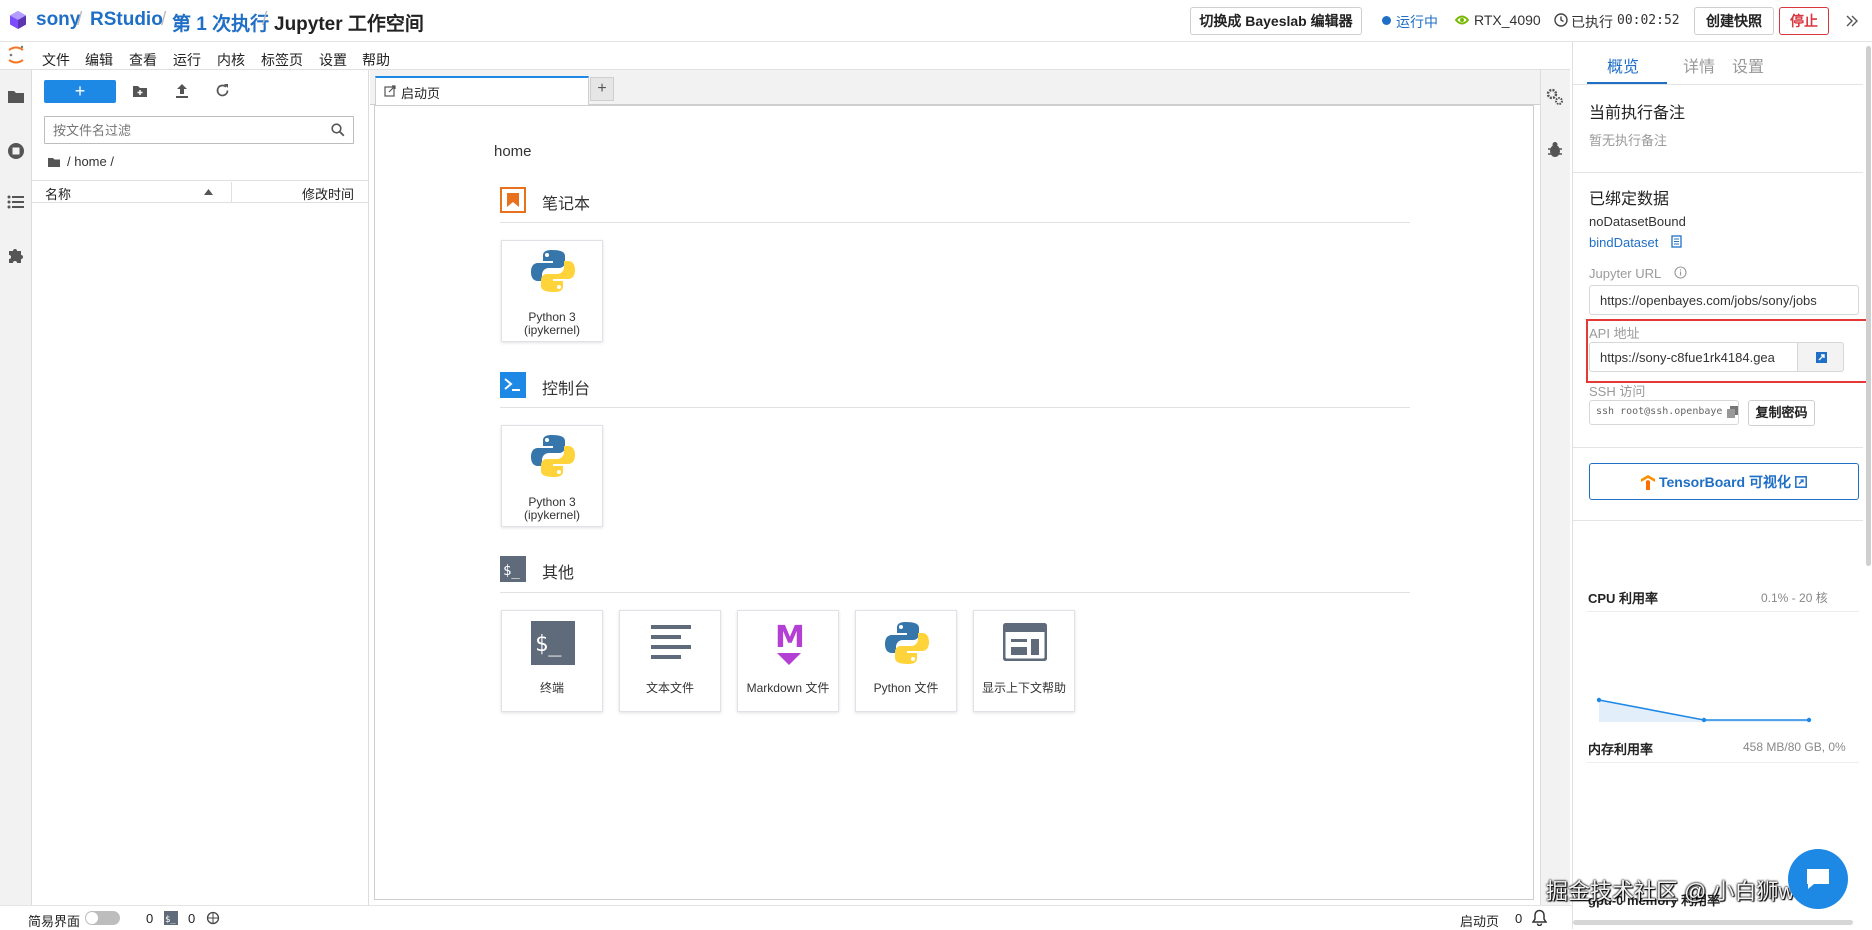 Image resolution: width=1872 pixels, height=930 pixels. What do you see at coordinates (282, 60) in the screenshot?
I see `menu-tabs: 标签页` at bounding box center [282, 60].